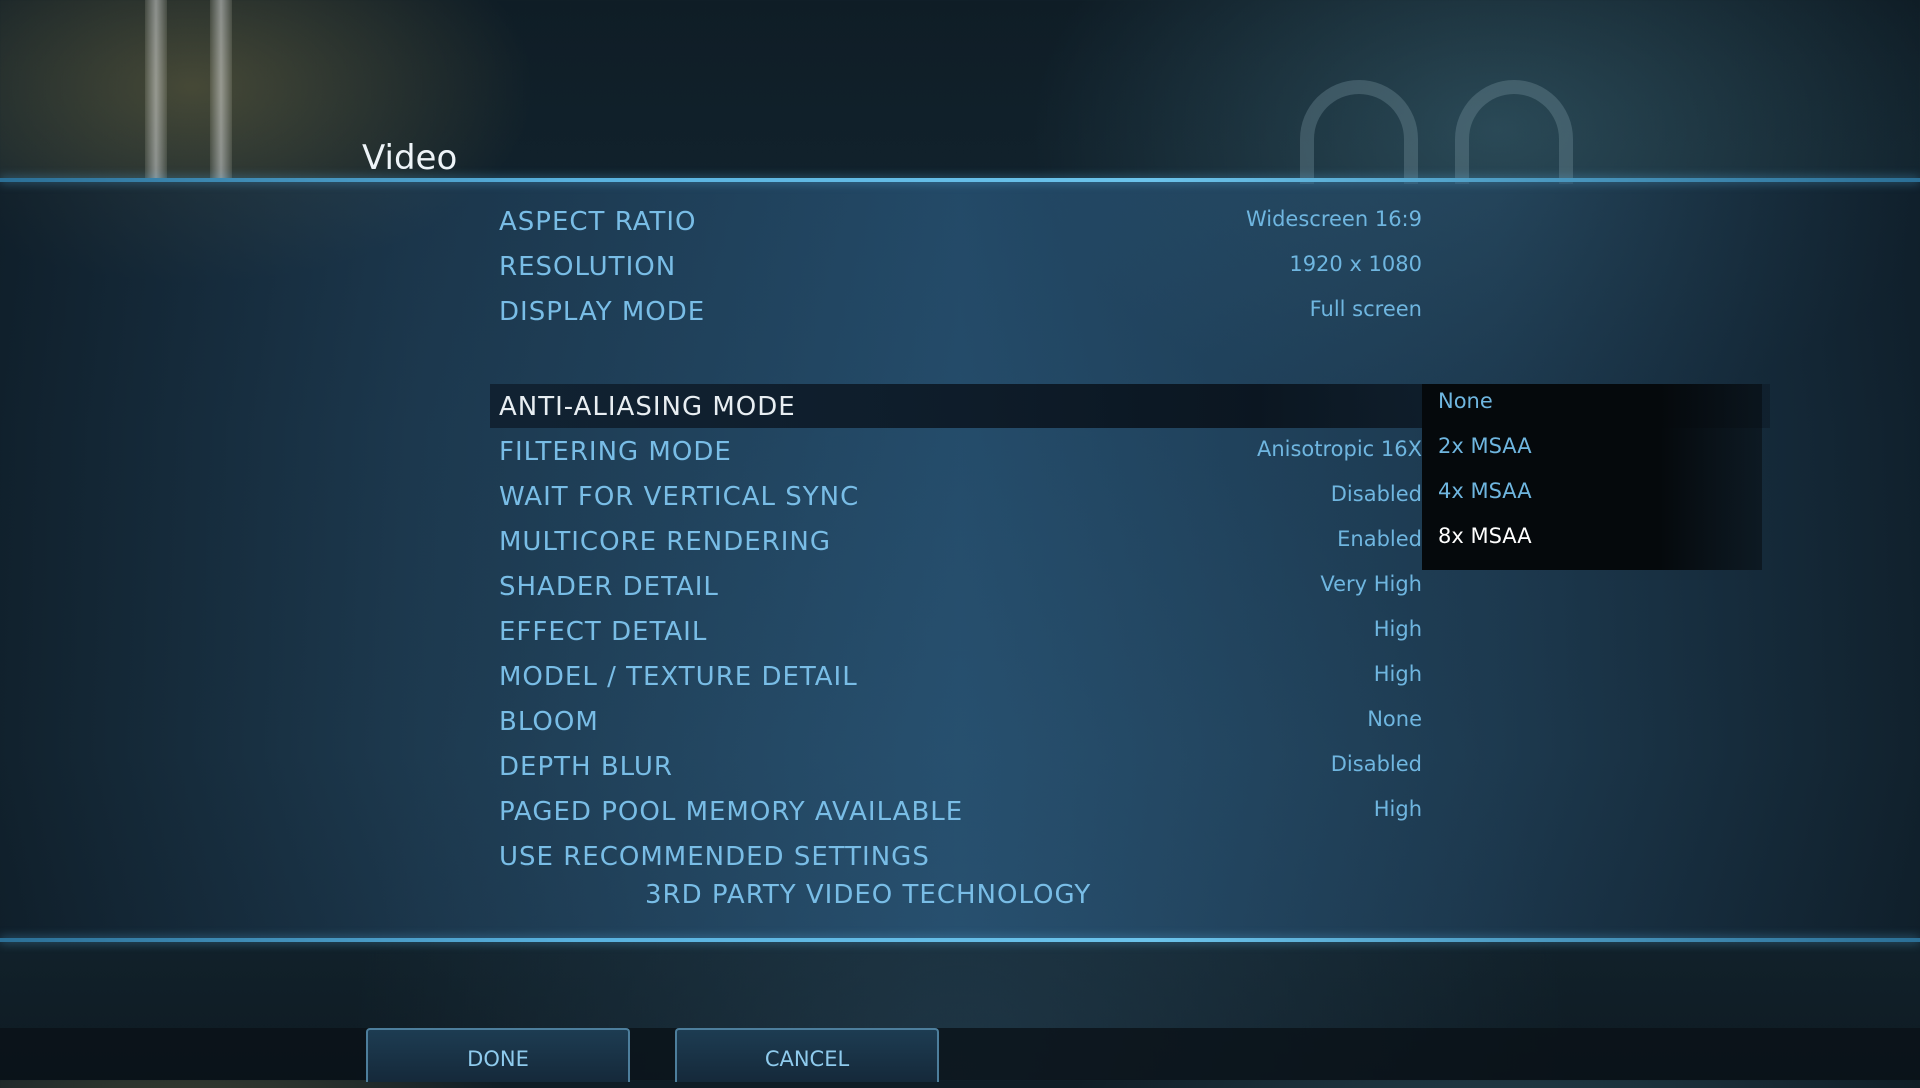  Describe the element at coordinates (956, 451) in the screenshot. I see `setting-filtering-mode: FILTERING MODE Anisotropic 16X` at that location.